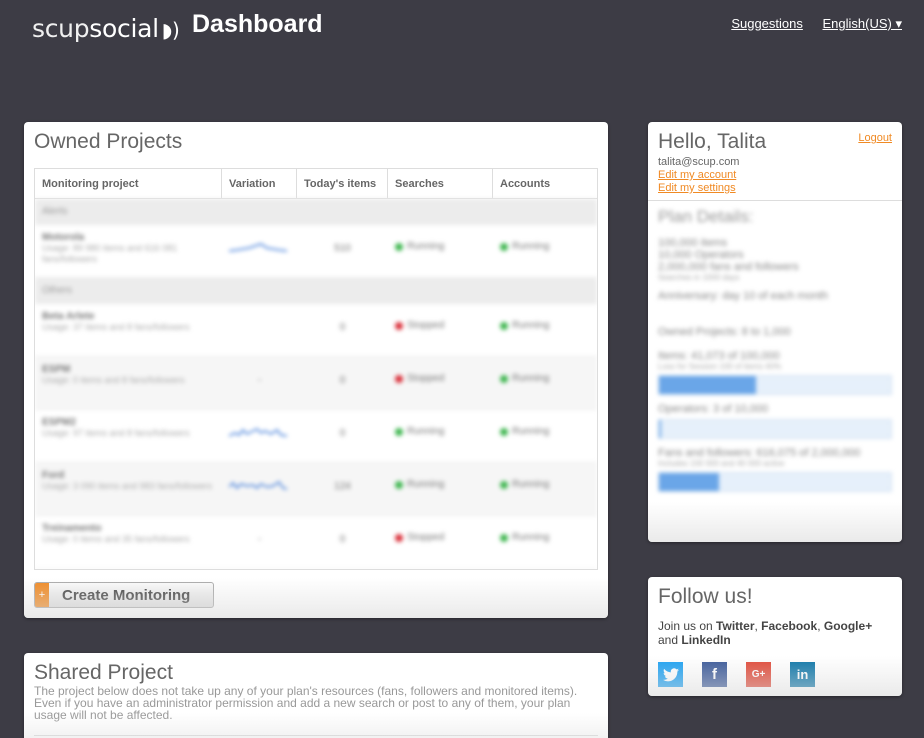 The image size is (924, 738). I want to click on language-select: English(US) ▾, so click(863, 23).